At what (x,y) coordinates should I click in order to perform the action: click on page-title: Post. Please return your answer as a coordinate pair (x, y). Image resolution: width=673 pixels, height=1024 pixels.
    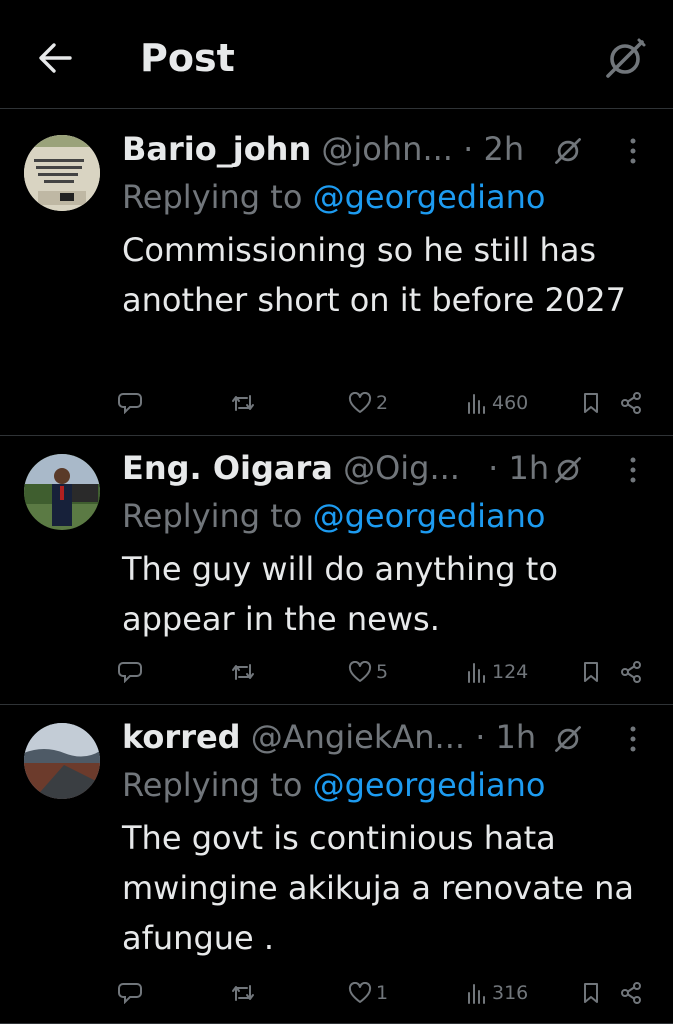
    Looking at the image, I should click on (187, 58).